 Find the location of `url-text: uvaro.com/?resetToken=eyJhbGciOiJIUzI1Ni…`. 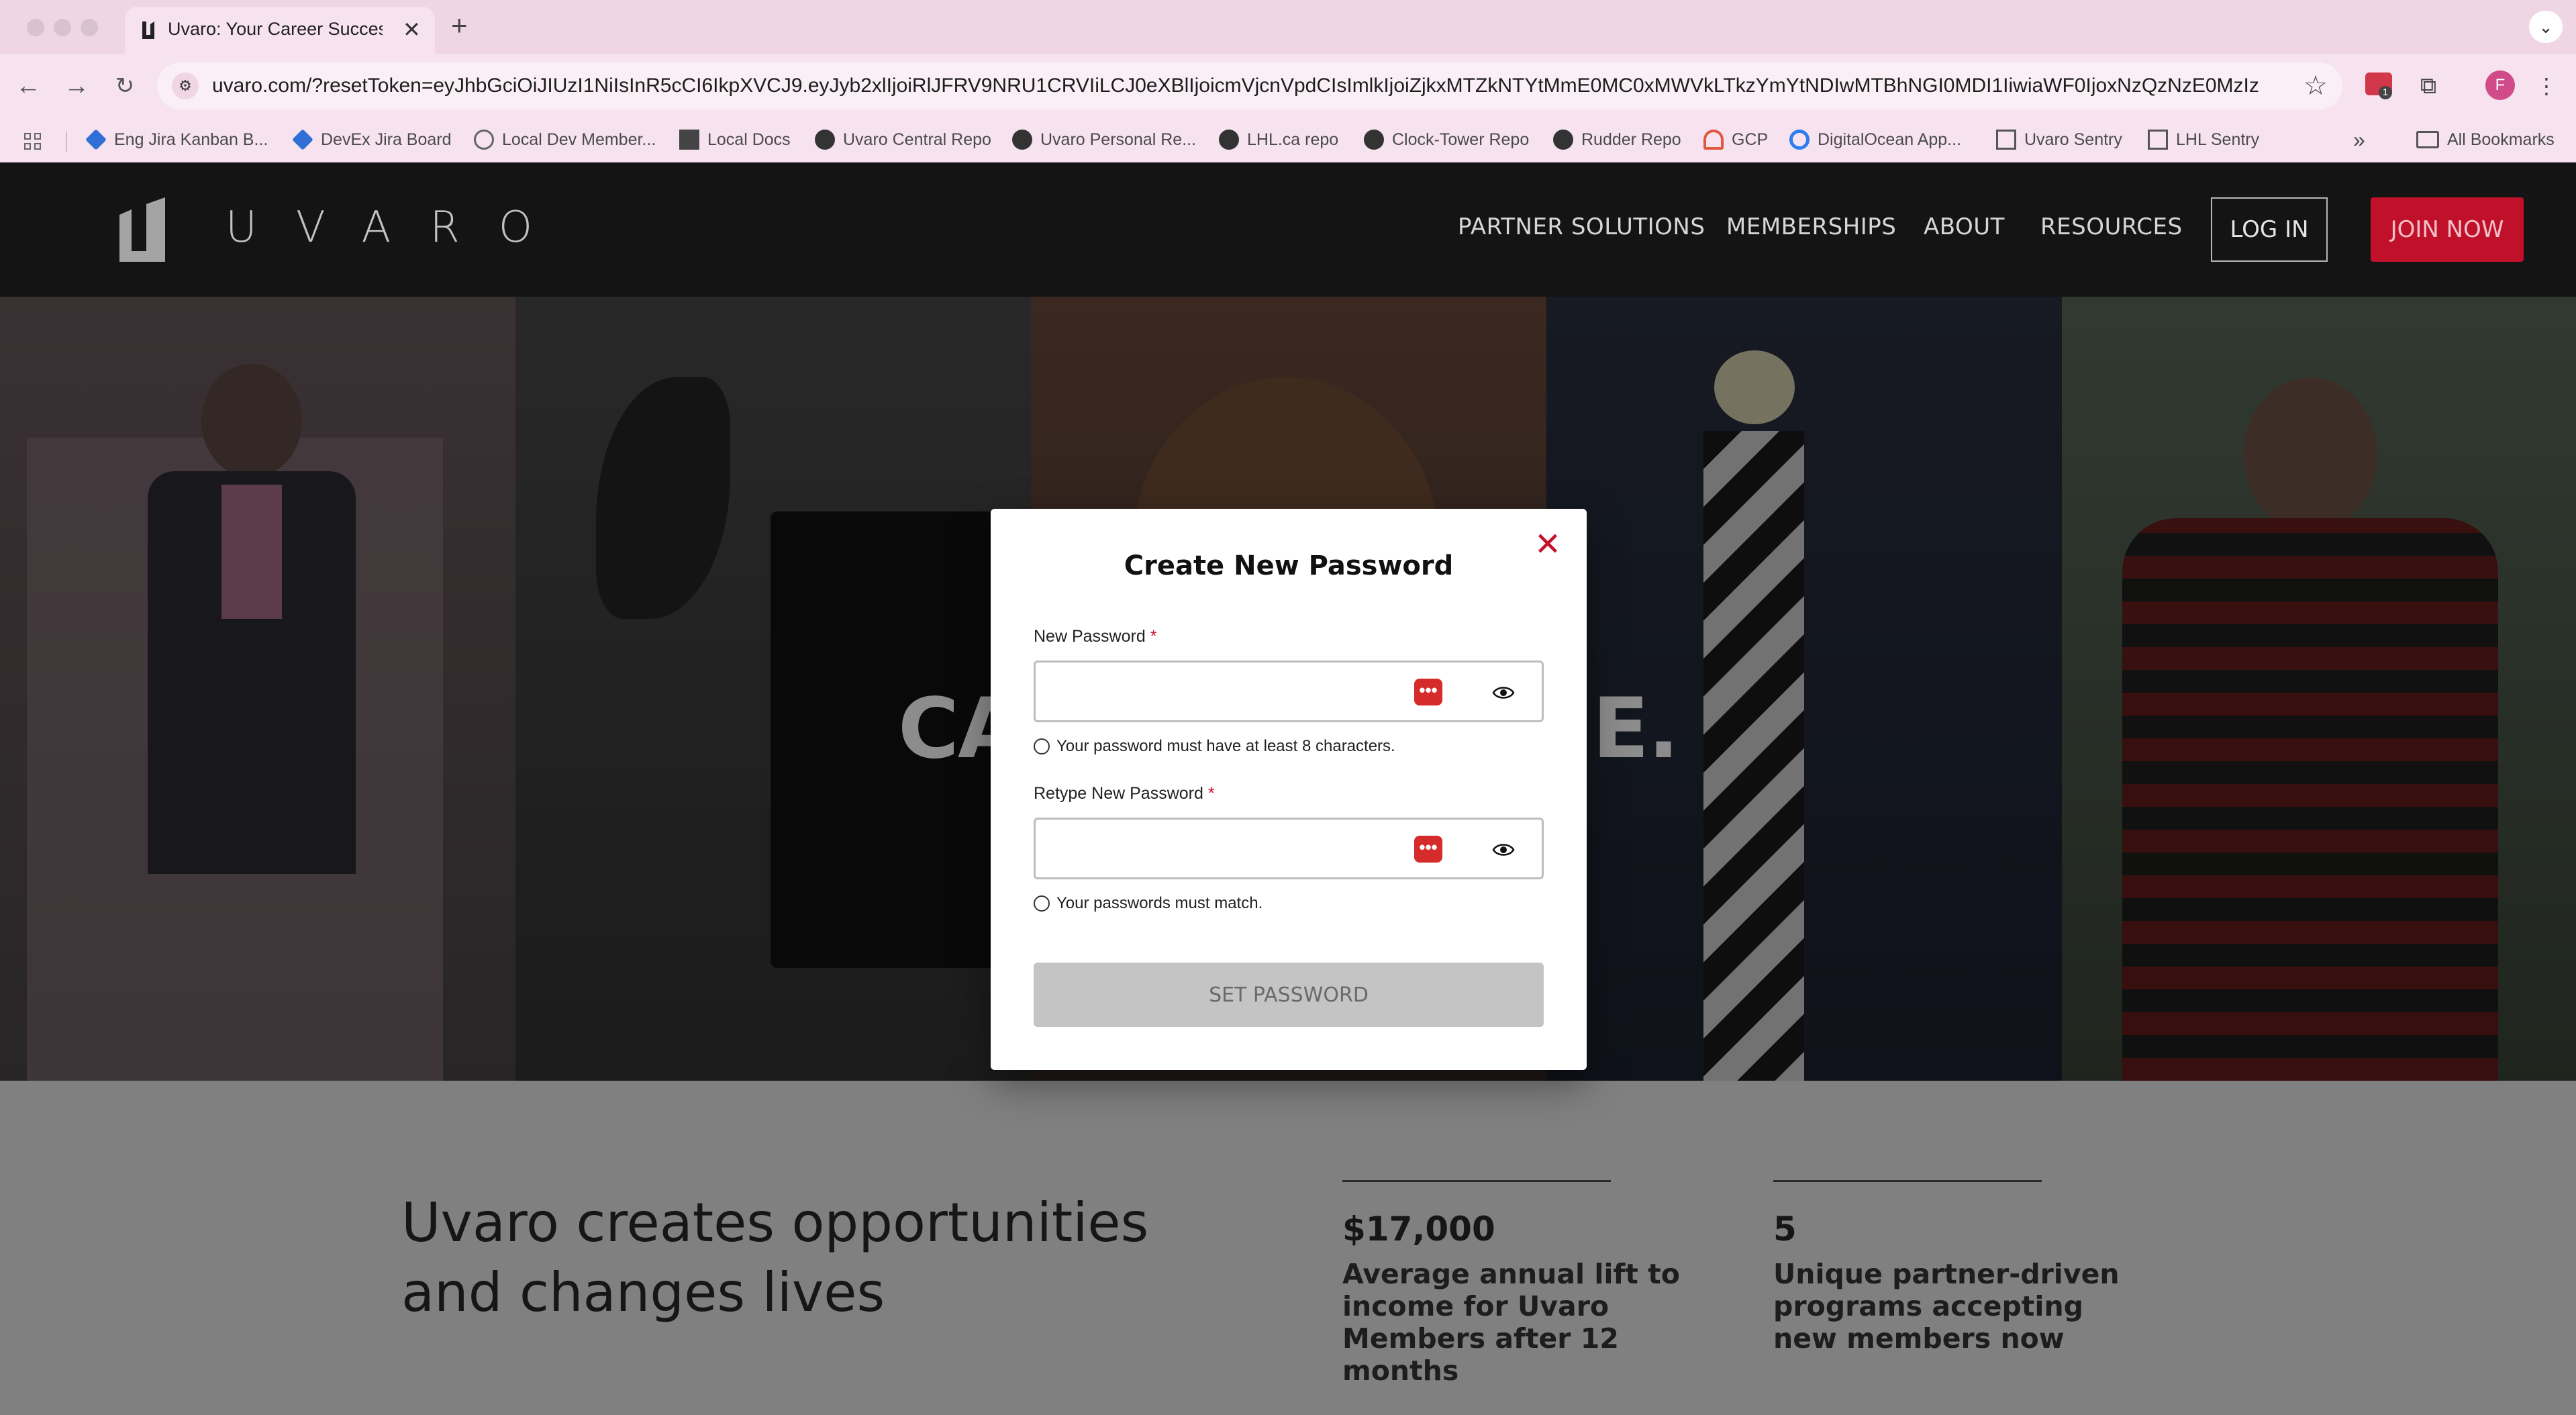

url-text: uvaro.com/?resetToken=eyJhbGciOiJIUzI1Ni… is located at coordinates (1235, 86).